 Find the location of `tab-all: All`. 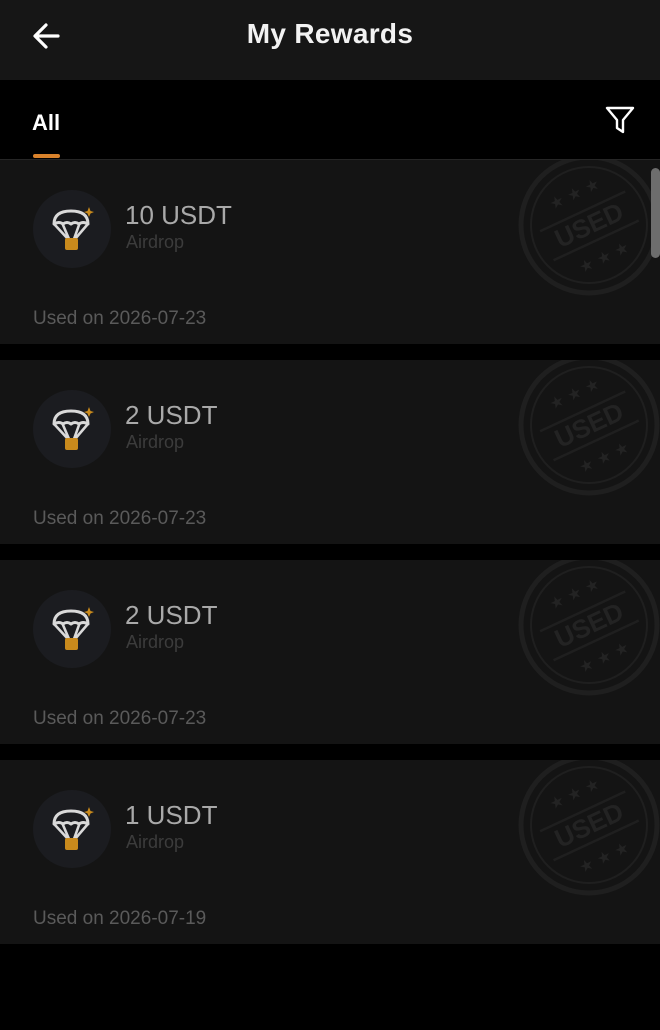

tab-all: All is located at coordinates (46, 134).